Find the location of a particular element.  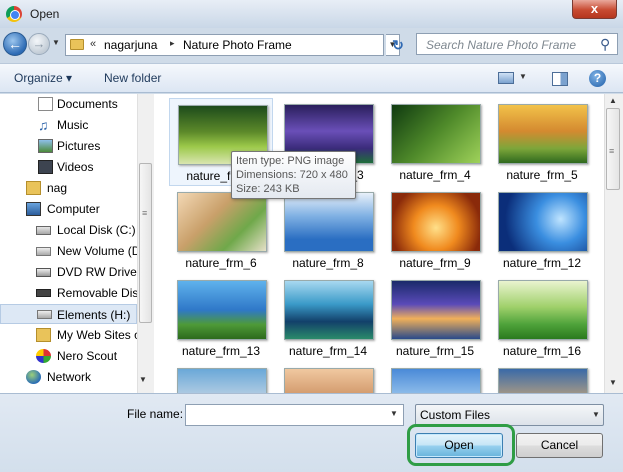

tooltip-dimensions: Dimensions: 720 x 480 is located at coordinates (292, 175).